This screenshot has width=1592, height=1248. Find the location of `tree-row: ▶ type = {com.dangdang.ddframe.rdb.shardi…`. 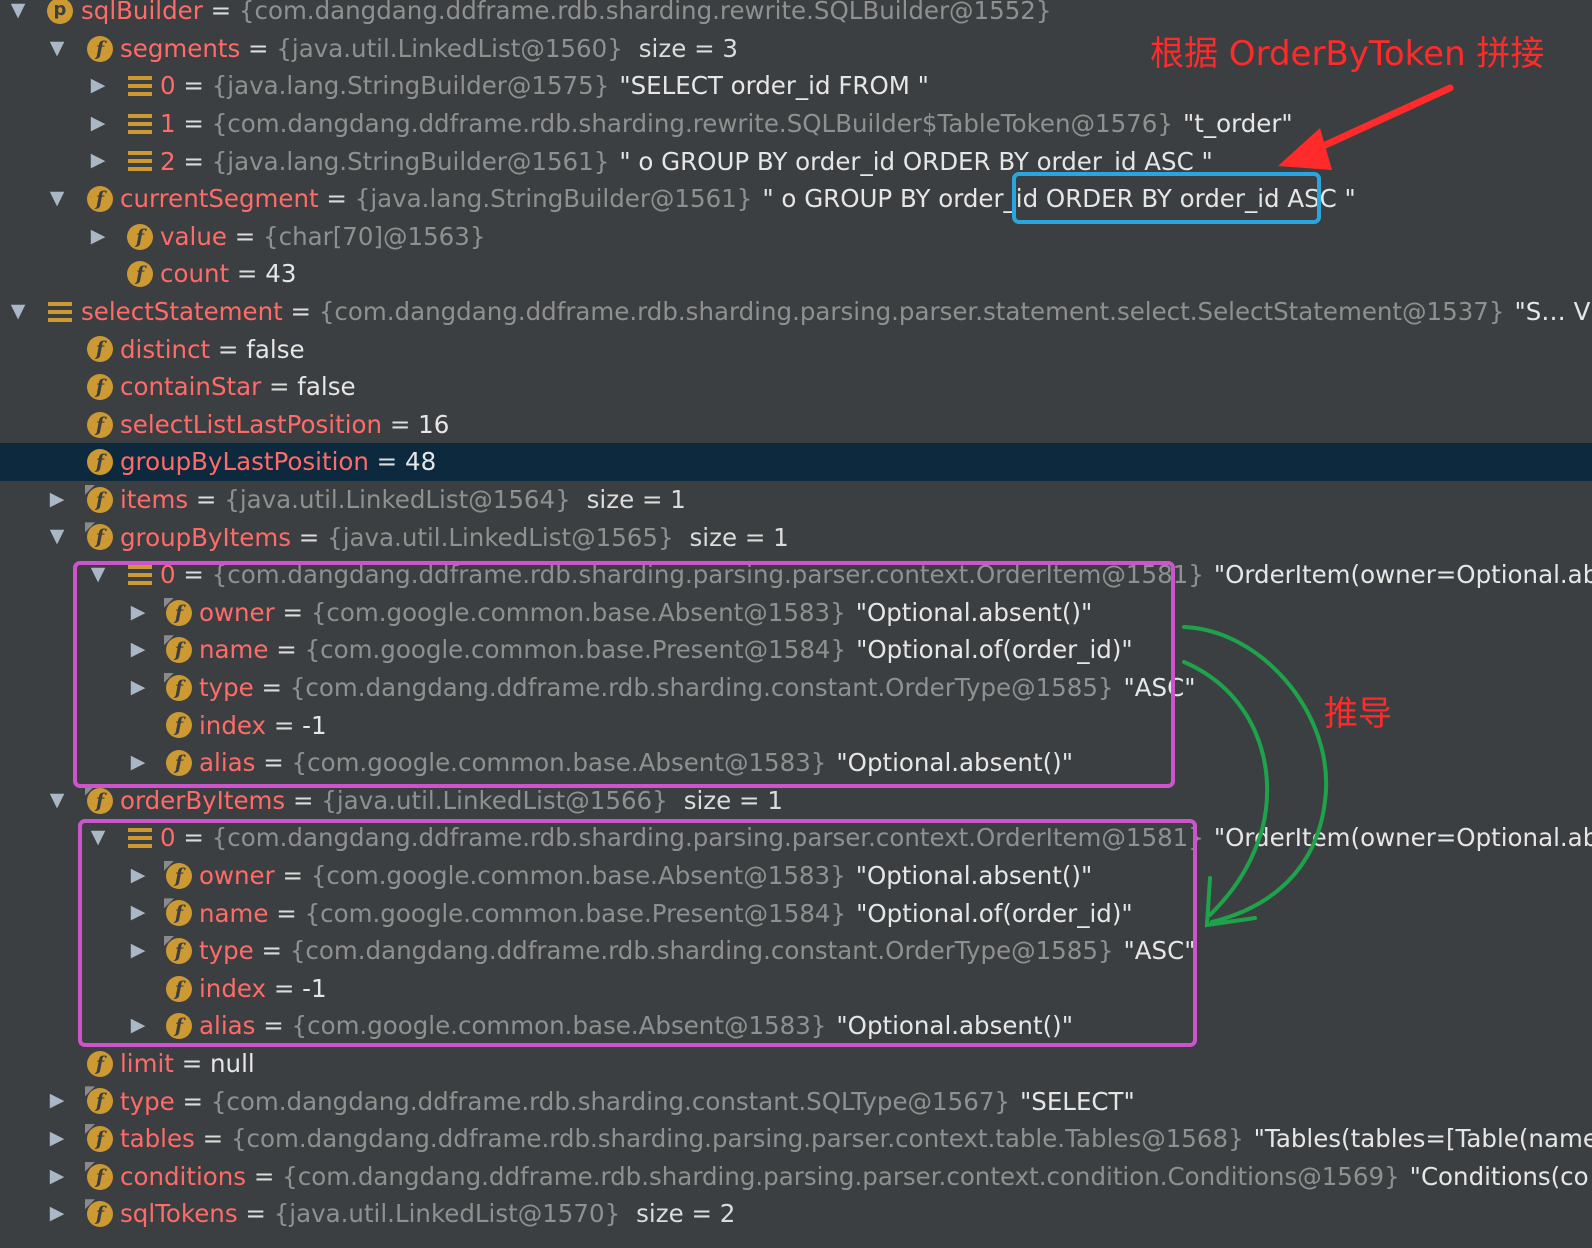

tree-row: ▶ type = {com.dangdang.ddframe.rdb.shardi… is located at coordinates (796, 1101).